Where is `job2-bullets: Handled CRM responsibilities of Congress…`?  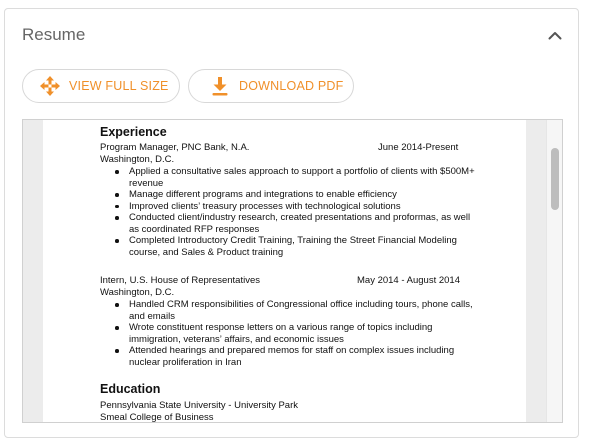 job2-bullets: Handled CRM responsibilities of Congress… is located at coordinates (295, 333).